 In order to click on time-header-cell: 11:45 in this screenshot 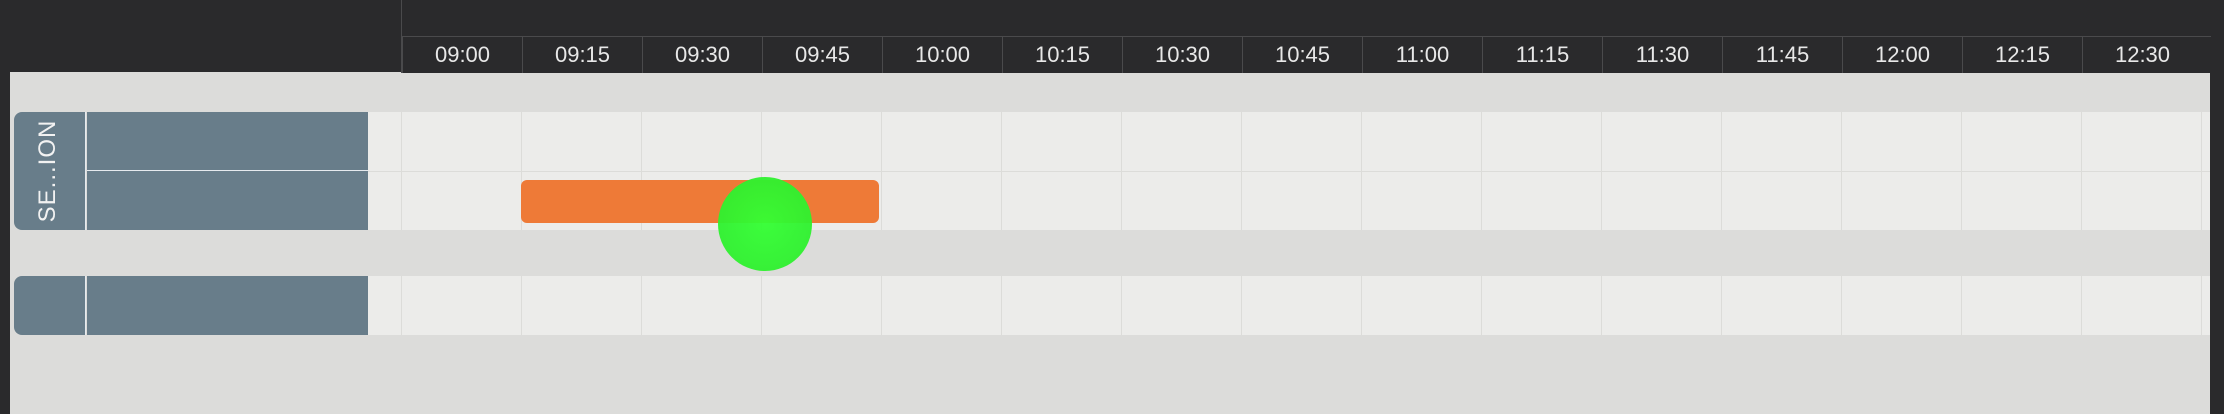, I will do `click(1782, 55)`.